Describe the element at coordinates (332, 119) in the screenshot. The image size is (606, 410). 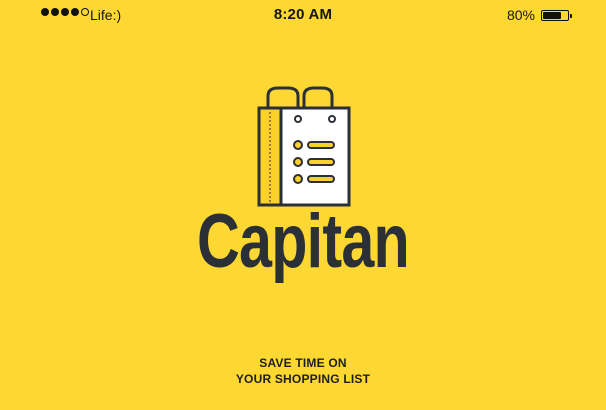
I see `bag-handle-anchor-right` at that location.